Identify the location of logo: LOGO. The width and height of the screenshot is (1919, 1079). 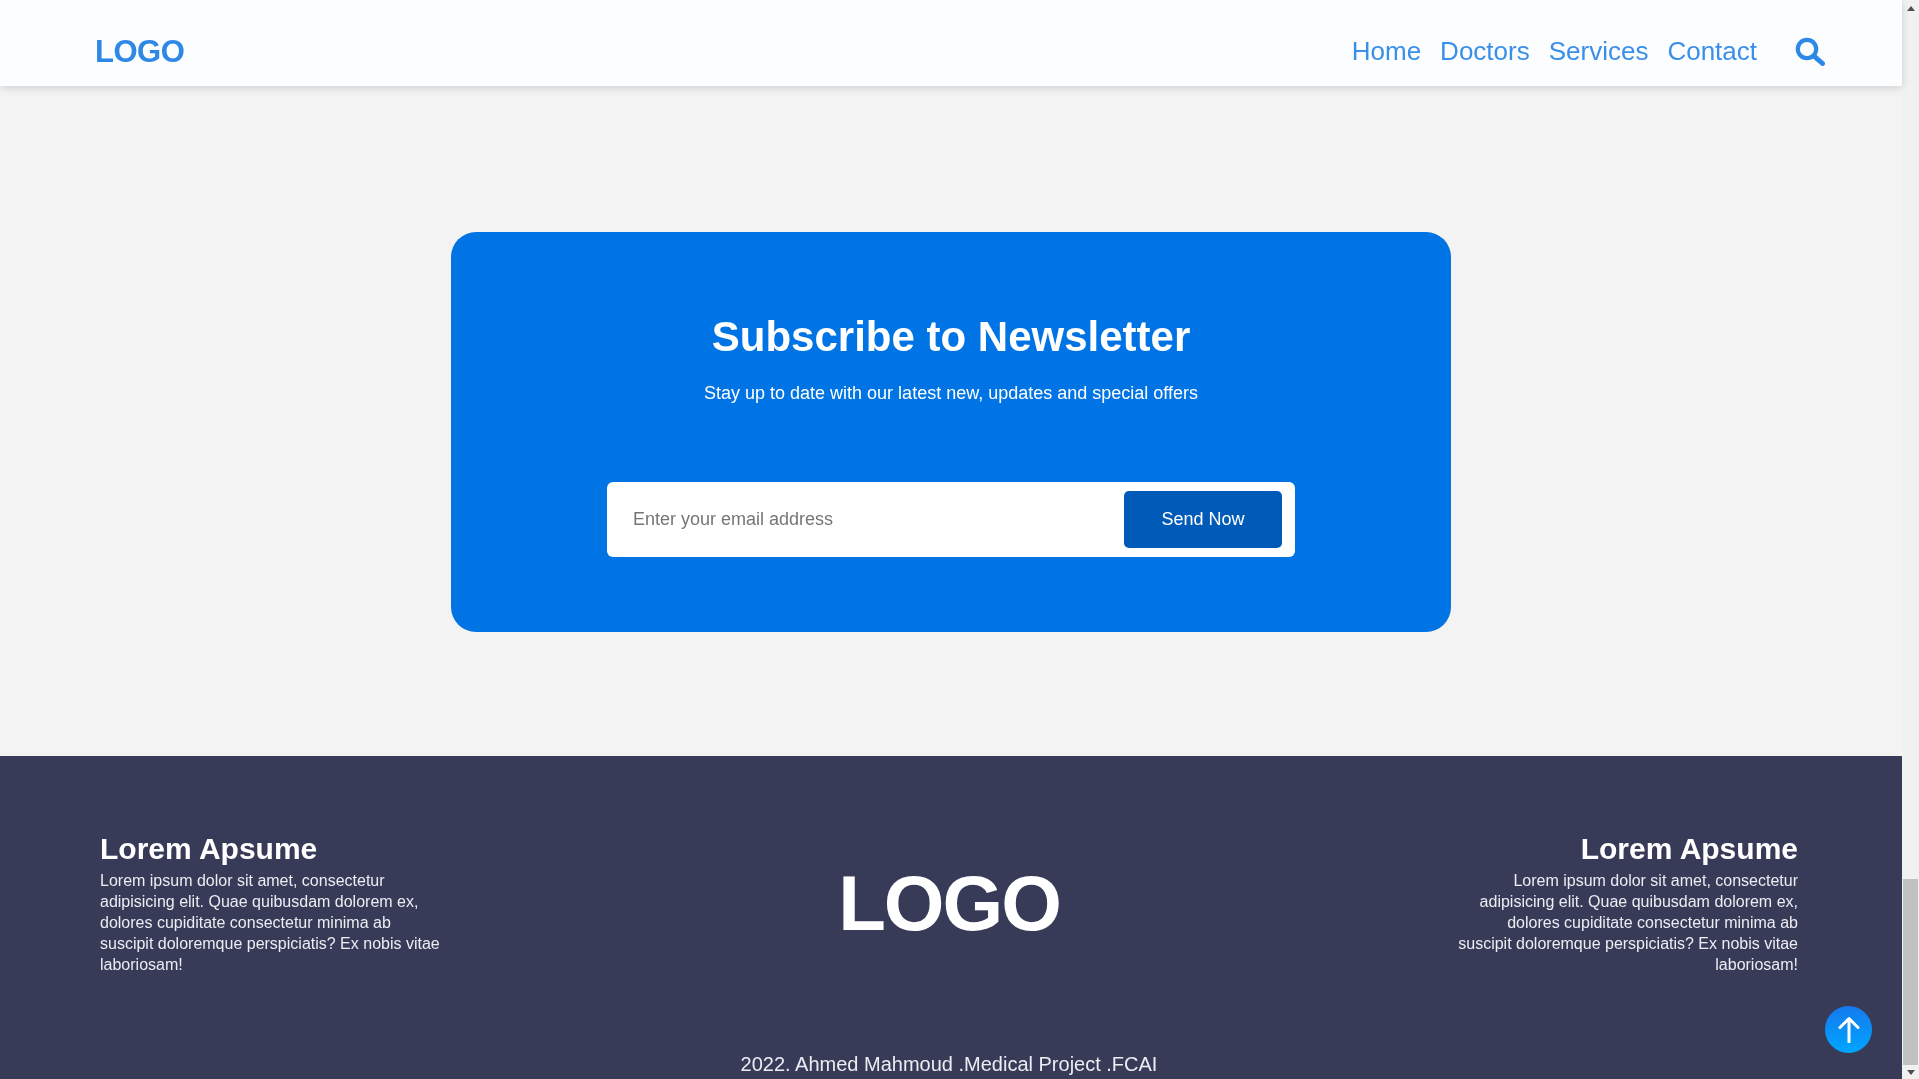
(140, 51).